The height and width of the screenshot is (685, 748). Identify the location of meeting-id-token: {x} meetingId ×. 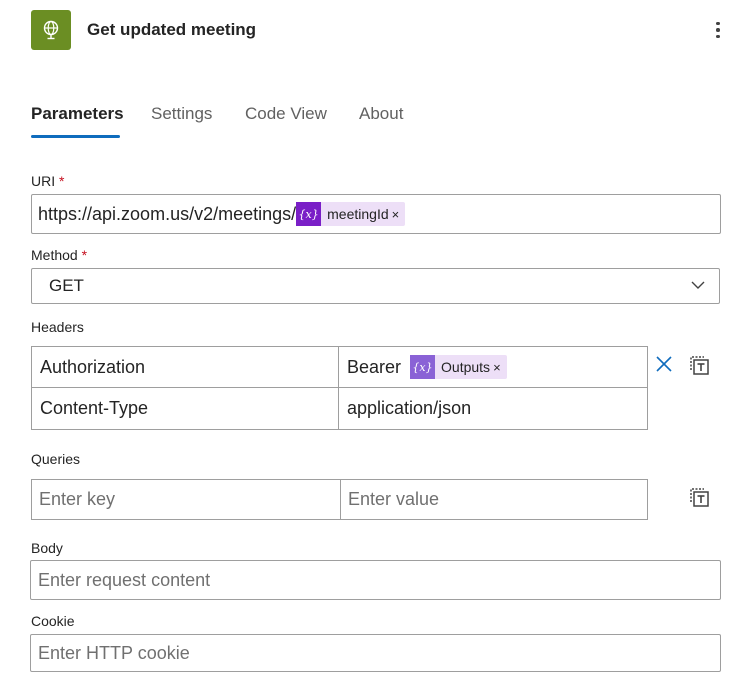
(351, 214).